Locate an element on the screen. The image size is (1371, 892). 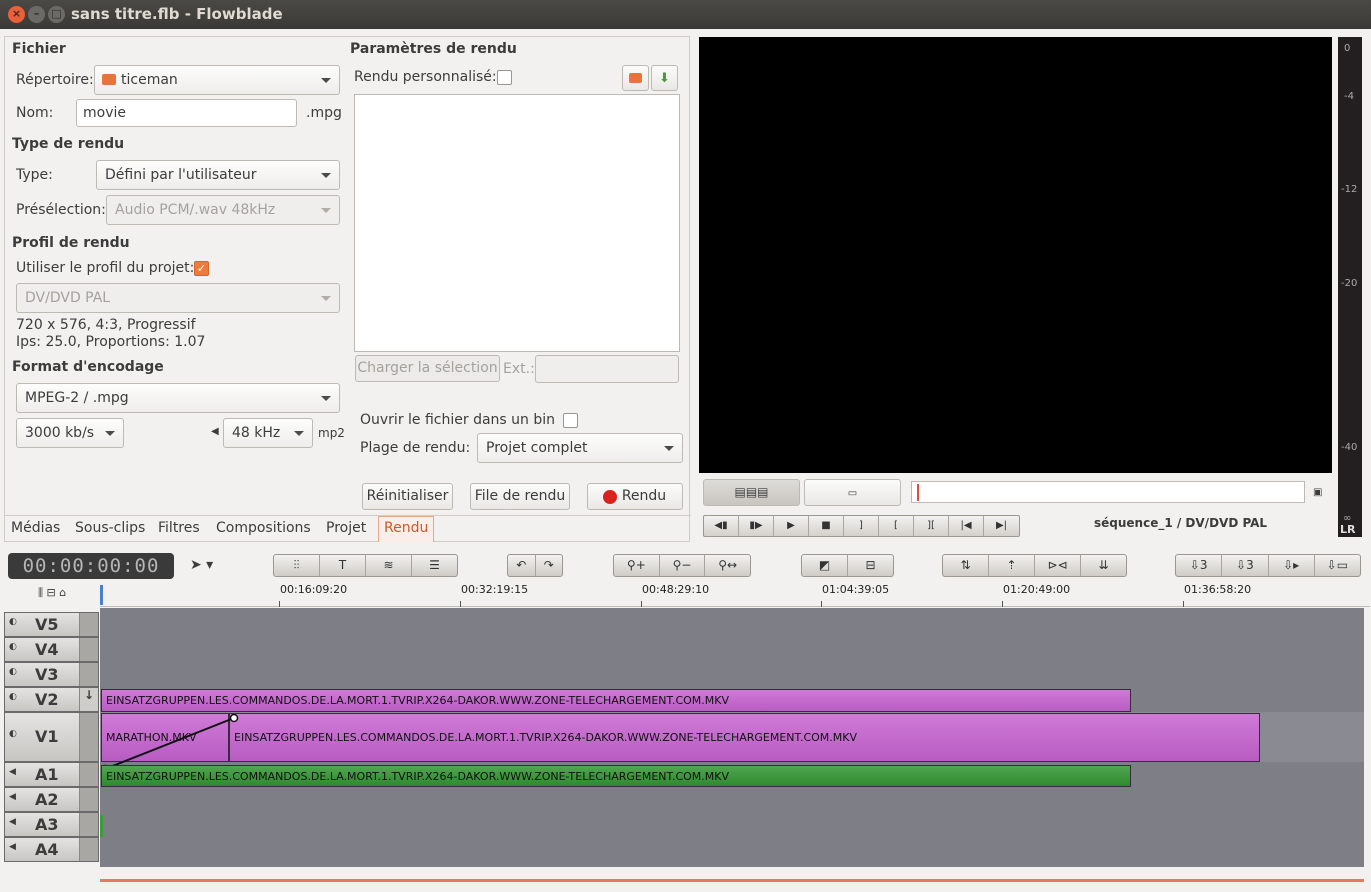
overwrite-clip-icon: ⇩▸ is located at coordinates (1292, 565).